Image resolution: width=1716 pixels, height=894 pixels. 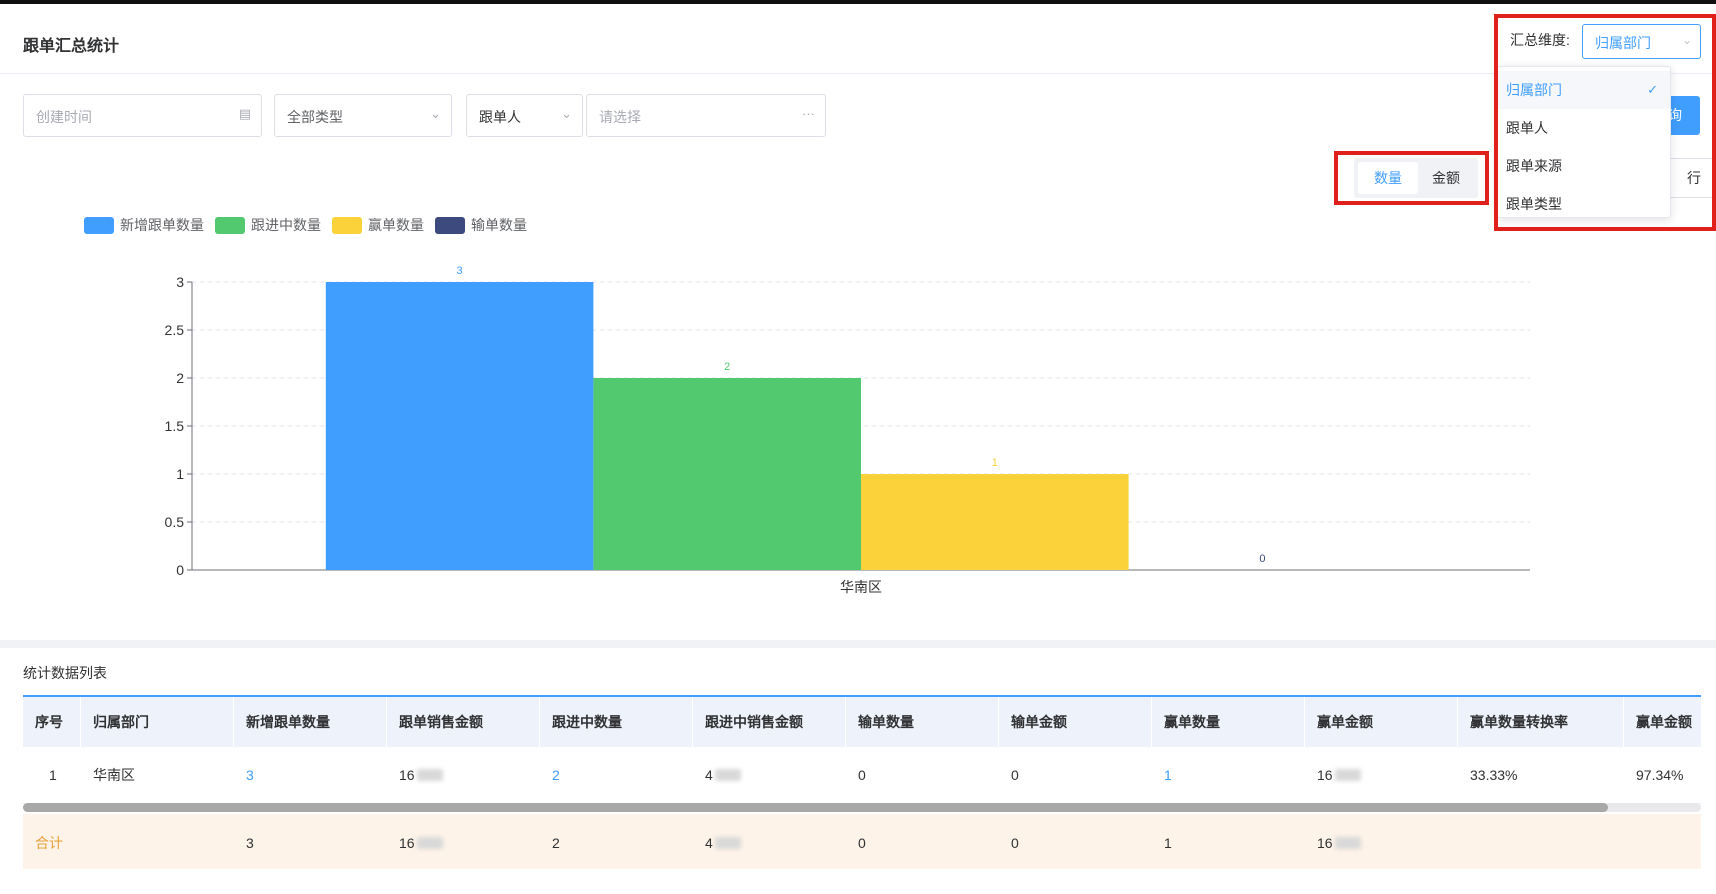 I want to click on horizontal-scrollbar-thumb, so click(x=815, y=807).